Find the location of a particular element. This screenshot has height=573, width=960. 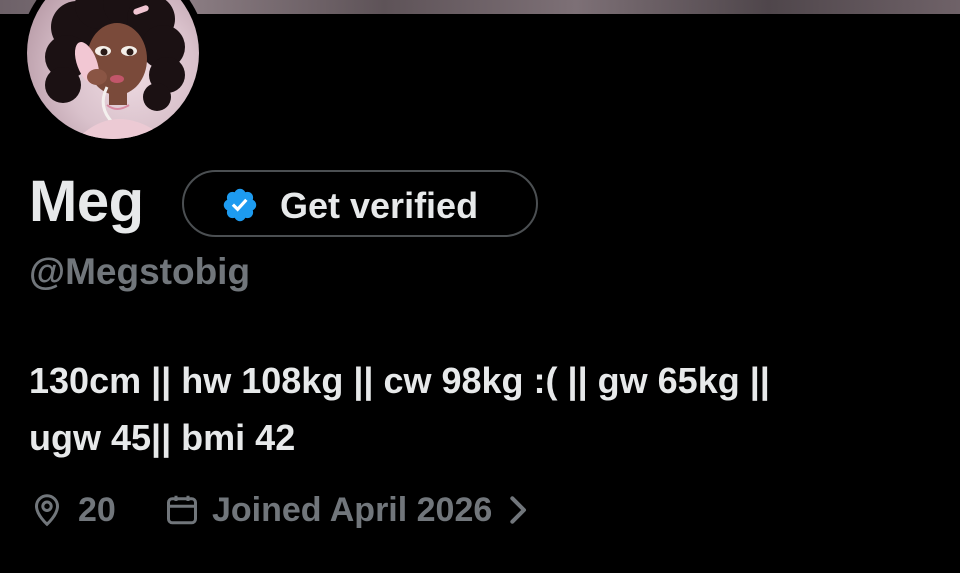

location-text: 20 is located at coordinates (97, 509).